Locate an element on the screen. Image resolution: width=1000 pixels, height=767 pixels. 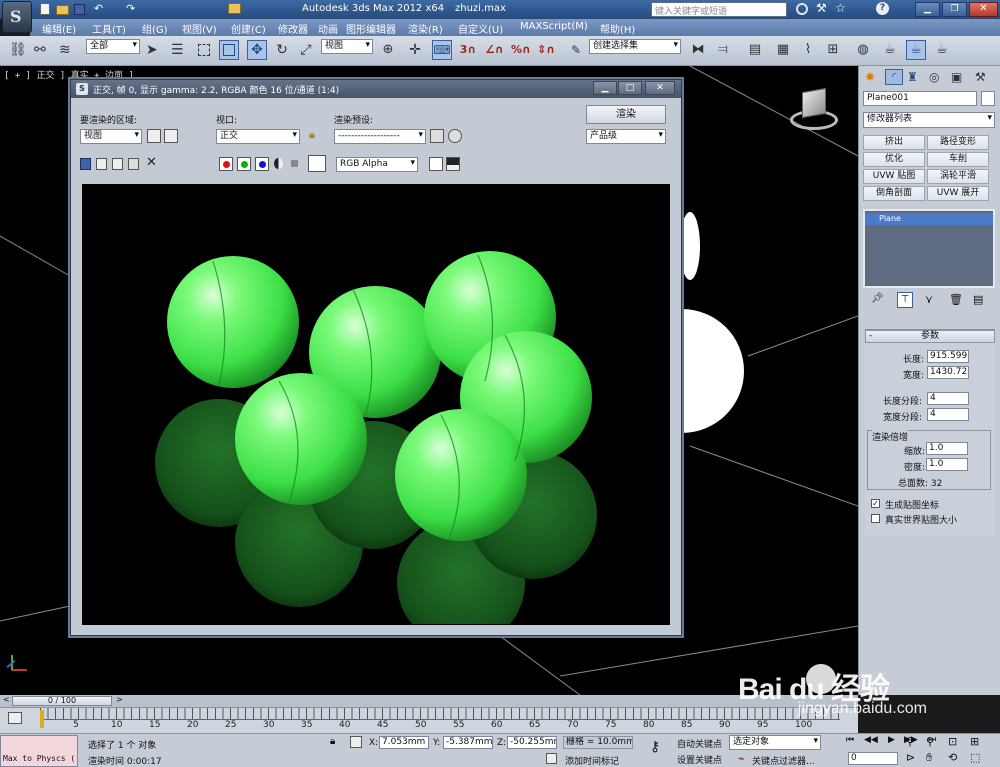
create-tab-icon: ✸ is located at coordinates (870, 77).